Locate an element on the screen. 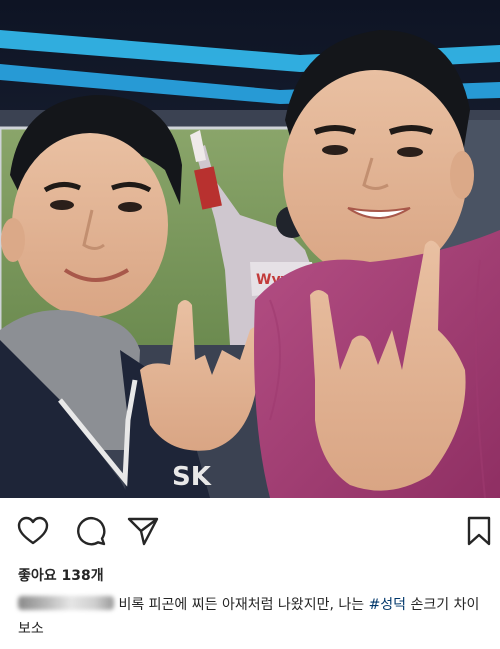 Image resolution: width=500 pixels, height=649 pixels. bookmark-button is located at coordinates (479, 531).